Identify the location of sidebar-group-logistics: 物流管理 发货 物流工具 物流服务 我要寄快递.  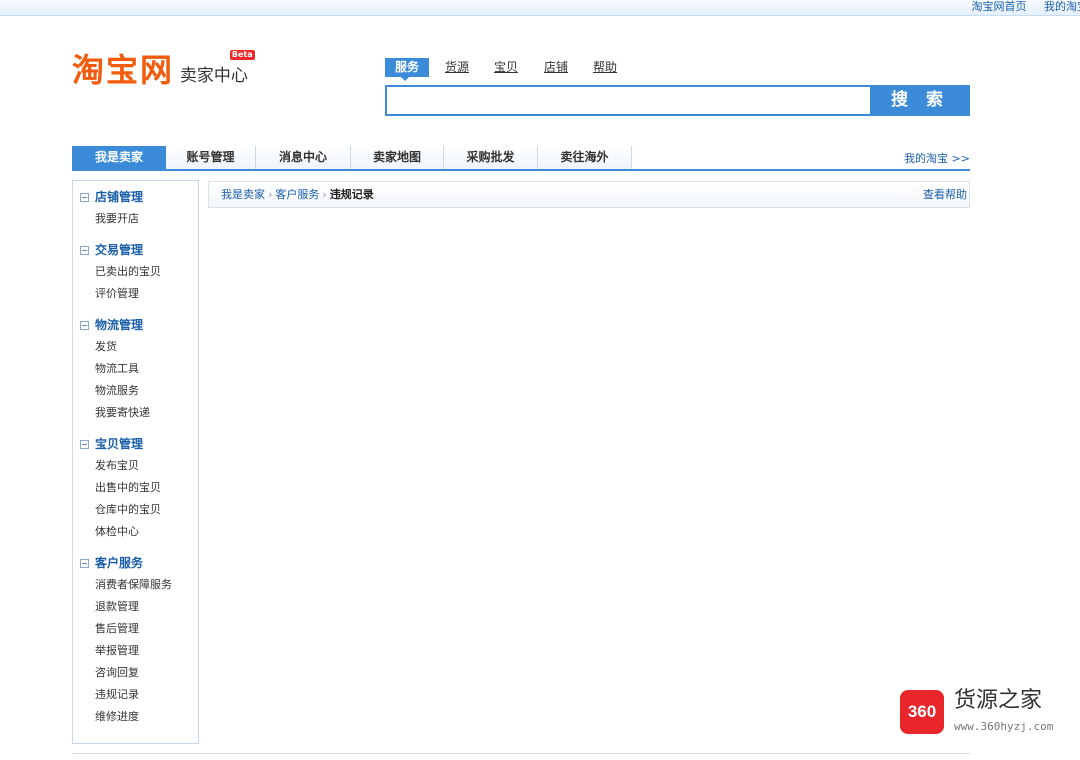
(135, 364).